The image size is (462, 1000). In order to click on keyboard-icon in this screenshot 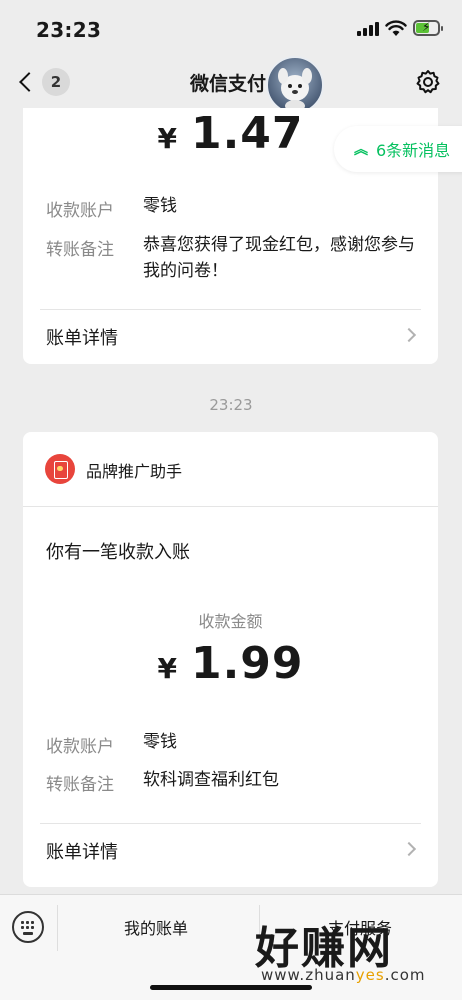, I will do `click(28, 927)`.